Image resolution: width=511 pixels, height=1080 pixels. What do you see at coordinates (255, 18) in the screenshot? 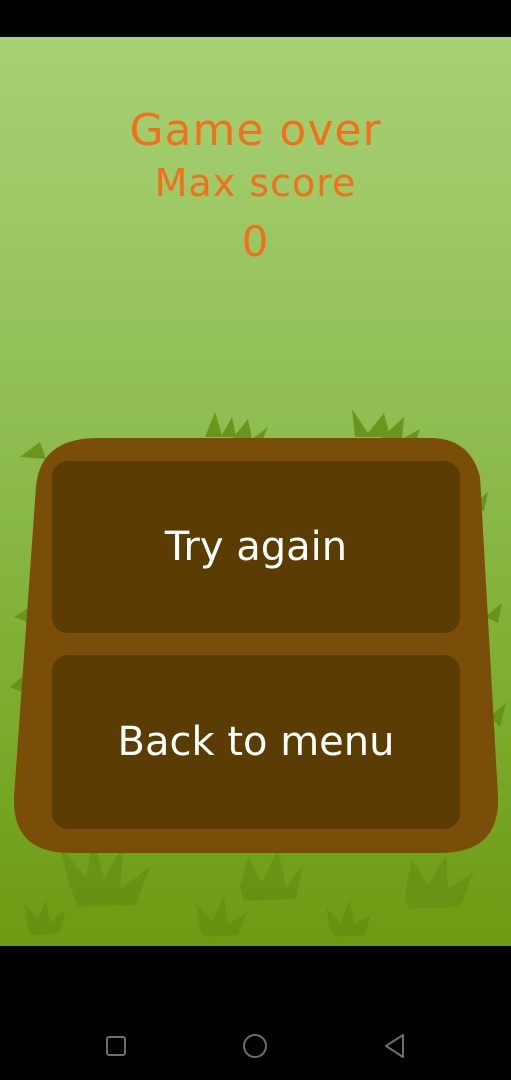
I see `status-bar` at bounding box center [255, 18].